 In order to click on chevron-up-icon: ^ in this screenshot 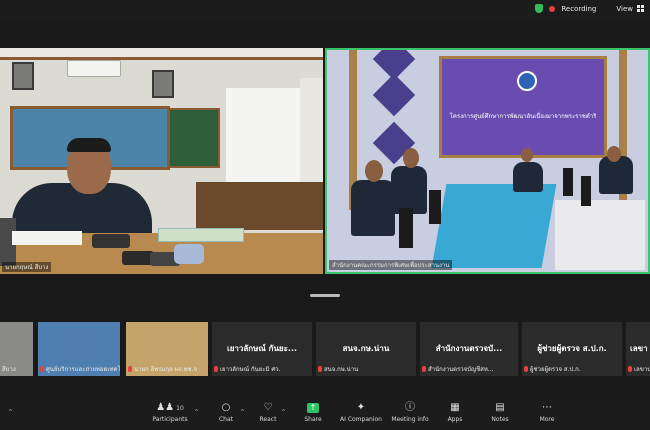, I will do `click(10, 412)`.